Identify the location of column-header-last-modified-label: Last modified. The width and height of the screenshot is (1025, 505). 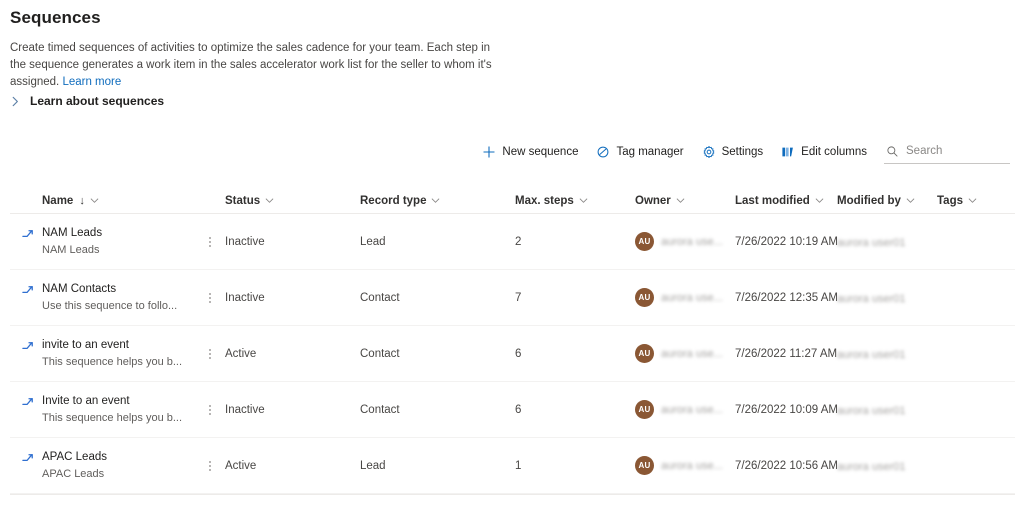
(772, 200).